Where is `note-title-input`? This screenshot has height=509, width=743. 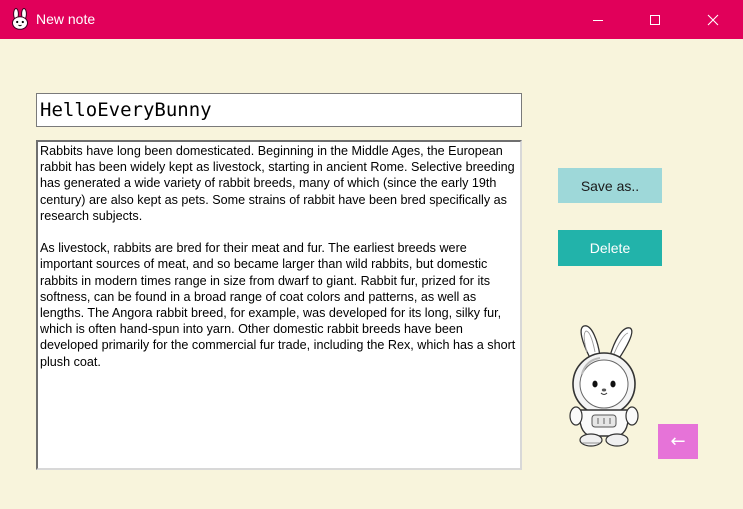
note-title-input is located at coordinates (279, 110).